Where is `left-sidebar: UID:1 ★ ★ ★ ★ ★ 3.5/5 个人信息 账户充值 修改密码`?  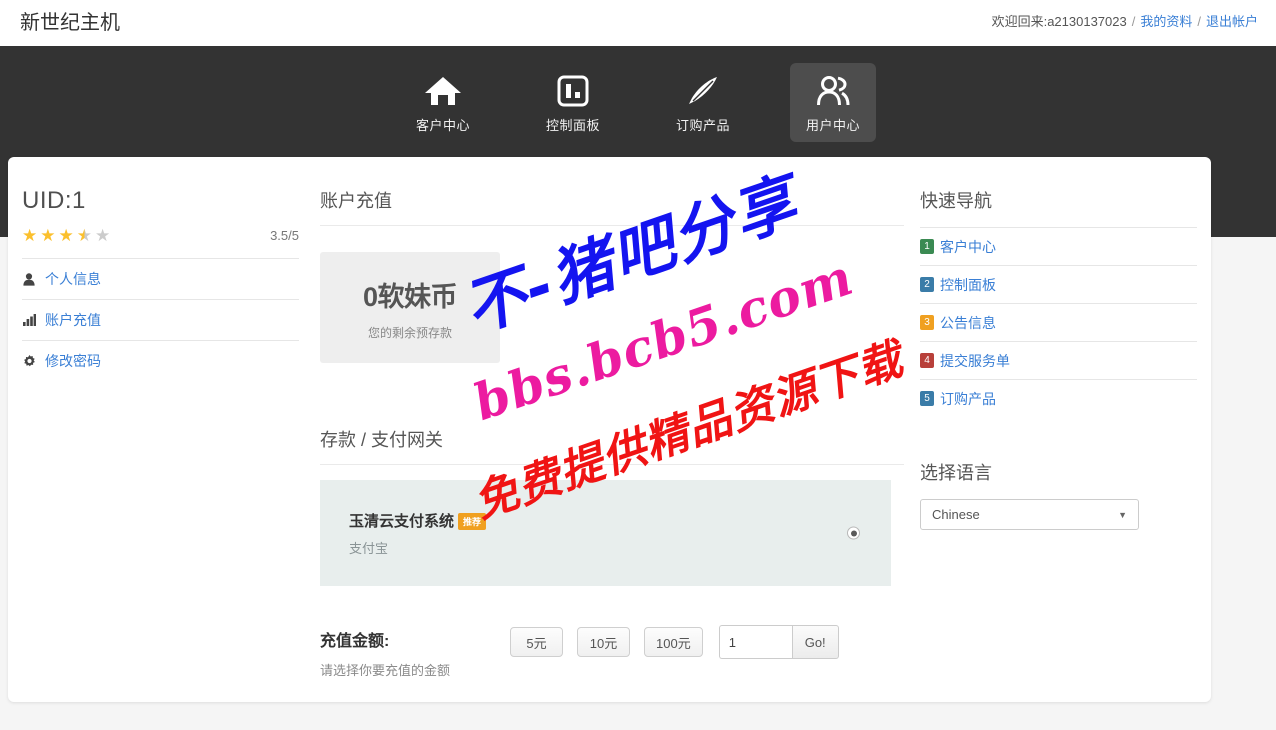 left-sidebar: UID:1 ★ ★ ★ ★ ★ 3.5/5 个人信息 账户充值 修改密码 is located at coordinates (160, 284).